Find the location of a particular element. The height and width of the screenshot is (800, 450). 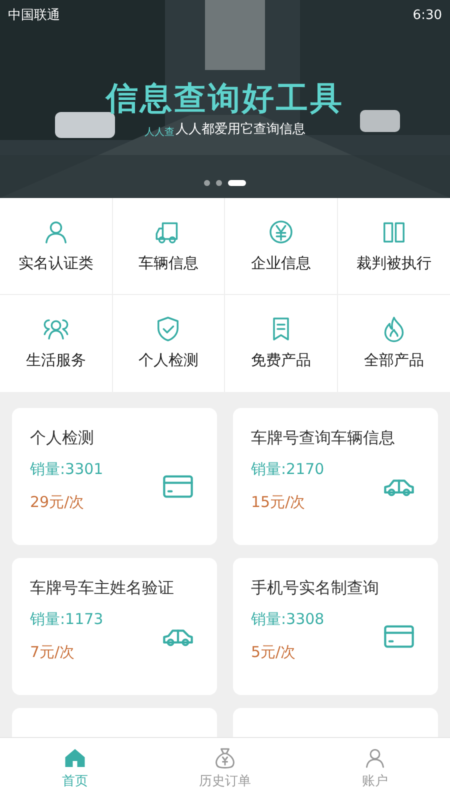

logo-text: 人人查 is located at coordinates (159, 133).